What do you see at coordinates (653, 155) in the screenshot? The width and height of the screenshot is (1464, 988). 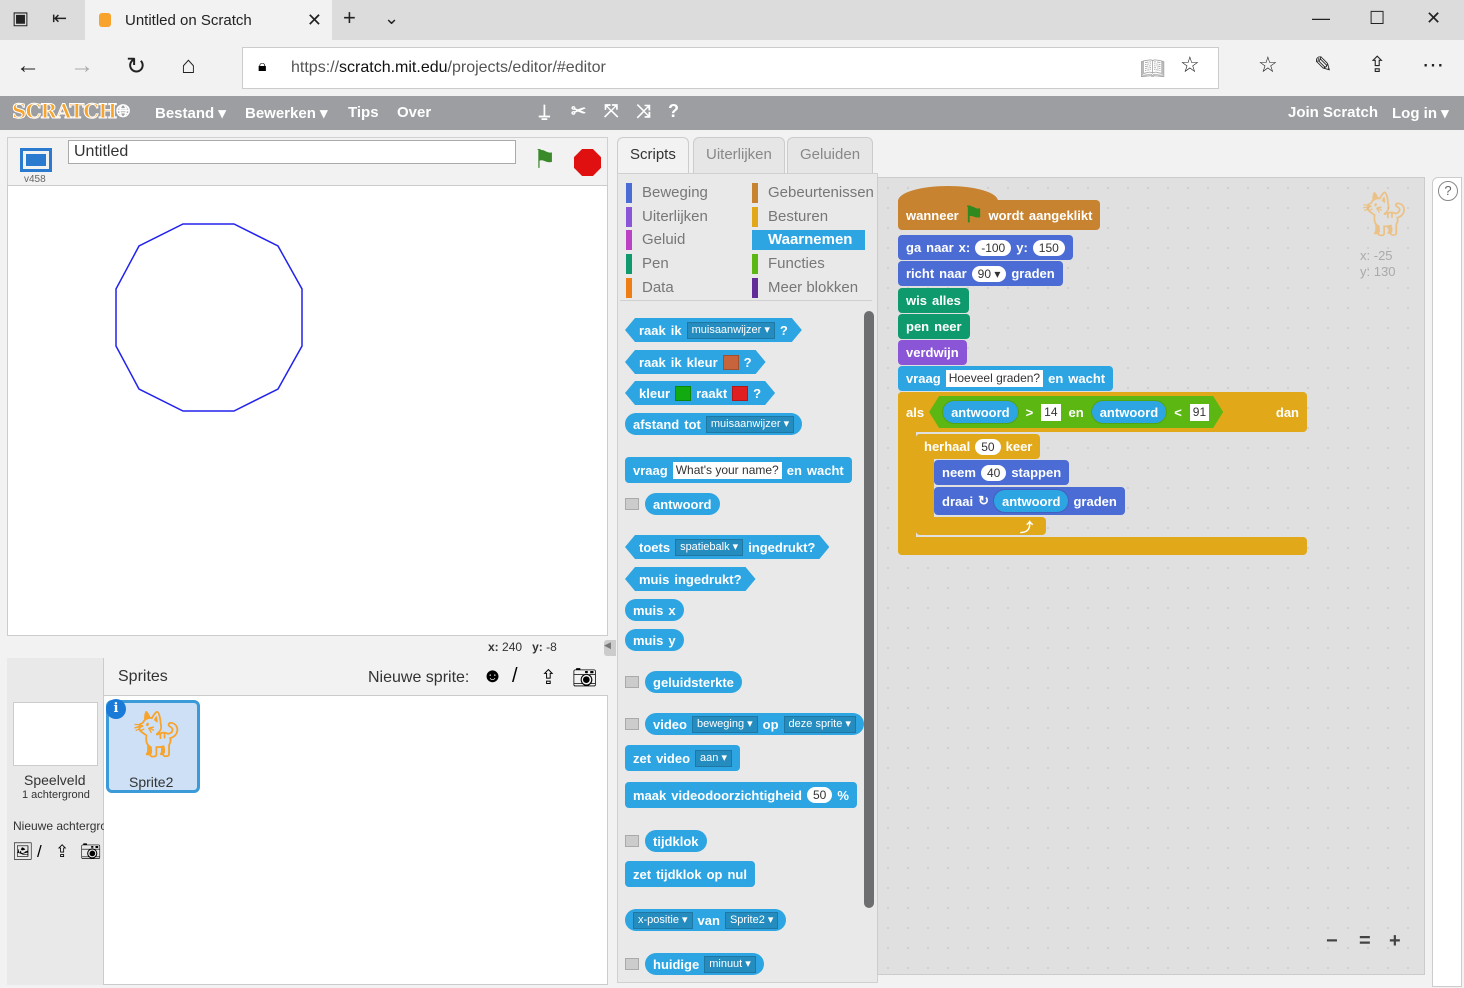 I see `tab-scripts: Scripts` at bounding box center [653, 155].